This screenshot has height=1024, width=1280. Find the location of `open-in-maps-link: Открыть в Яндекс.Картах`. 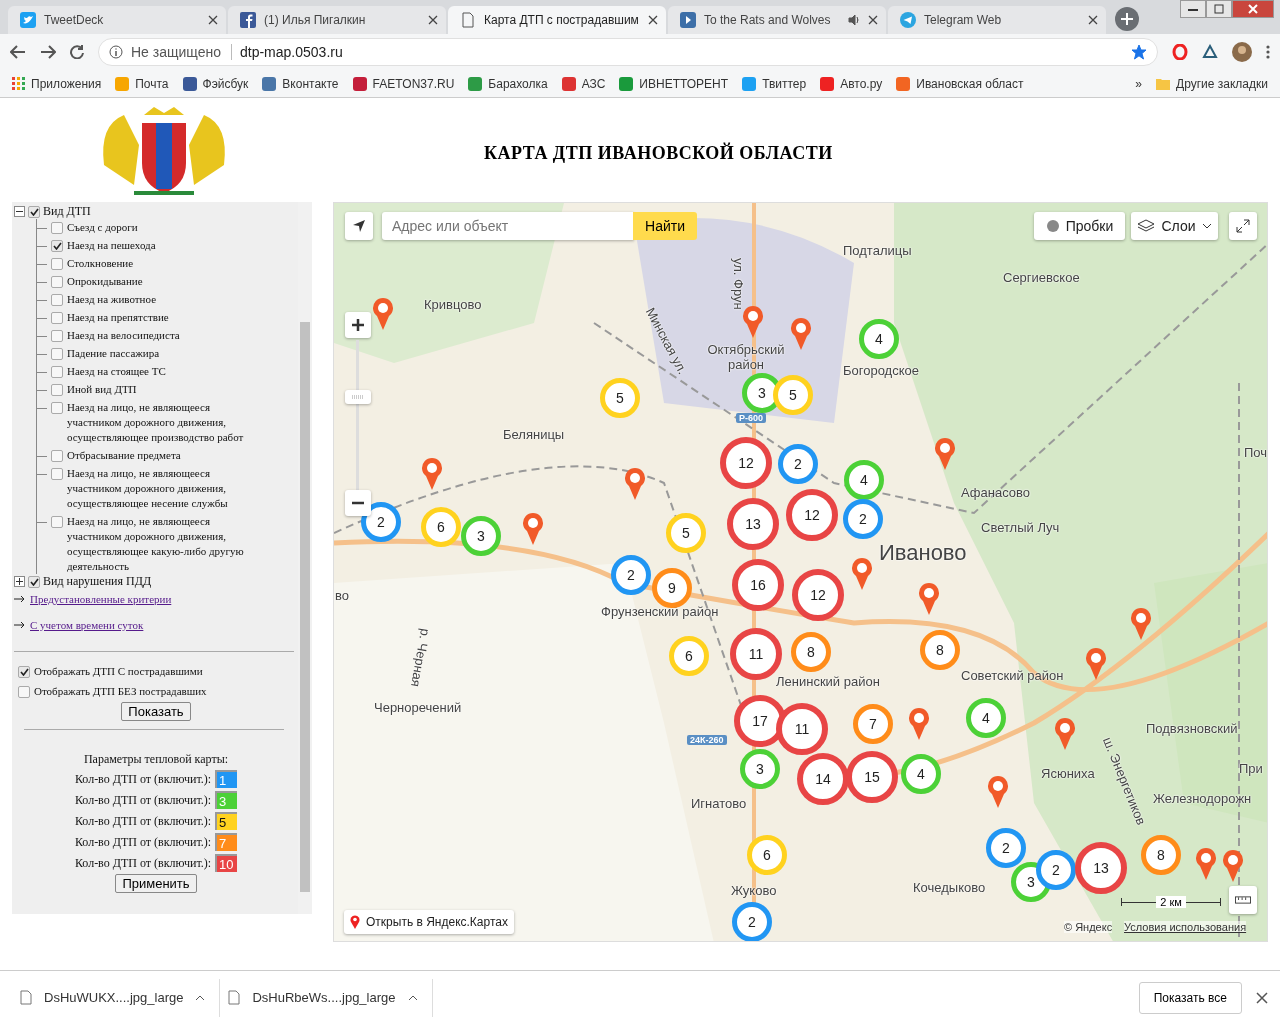

open-in-maps-link: Открыть в Яндекс.Картах is located at coordinates (429, 922).